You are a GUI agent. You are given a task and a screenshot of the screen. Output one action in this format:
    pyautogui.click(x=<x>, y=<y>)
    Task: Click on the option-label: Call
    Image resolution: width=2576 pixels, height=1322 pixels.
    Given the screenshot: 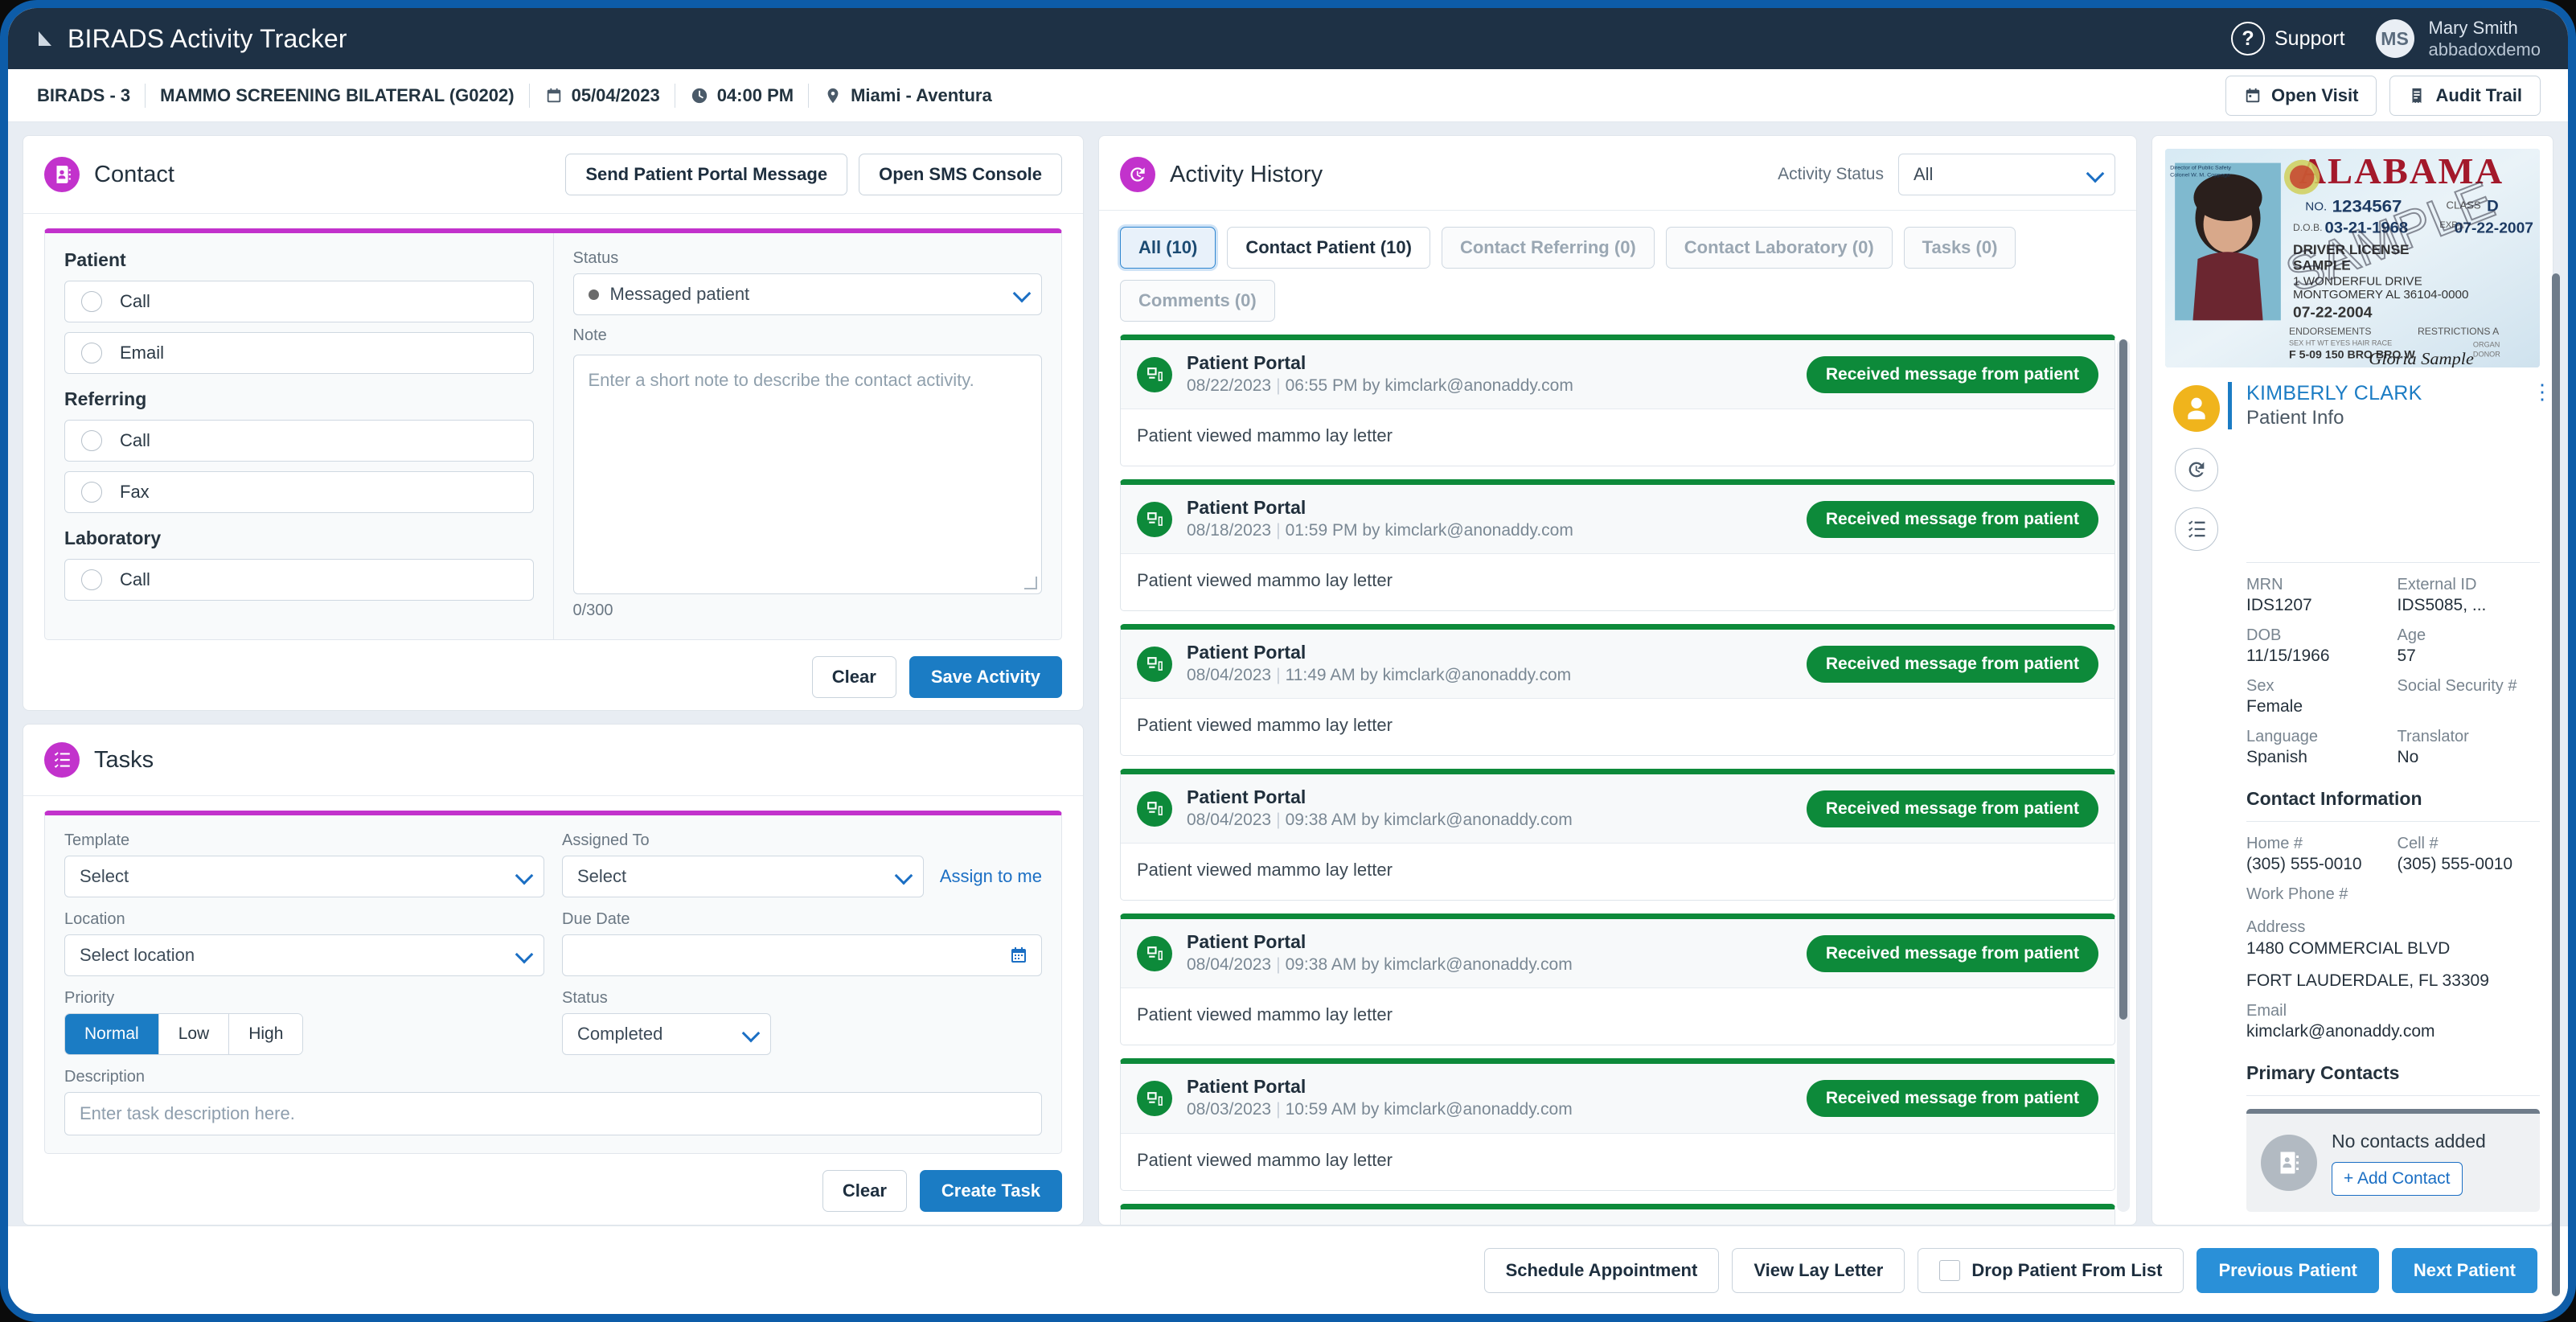 What is the action you would take?
    pyautogui.click(x=135, y=301)
    